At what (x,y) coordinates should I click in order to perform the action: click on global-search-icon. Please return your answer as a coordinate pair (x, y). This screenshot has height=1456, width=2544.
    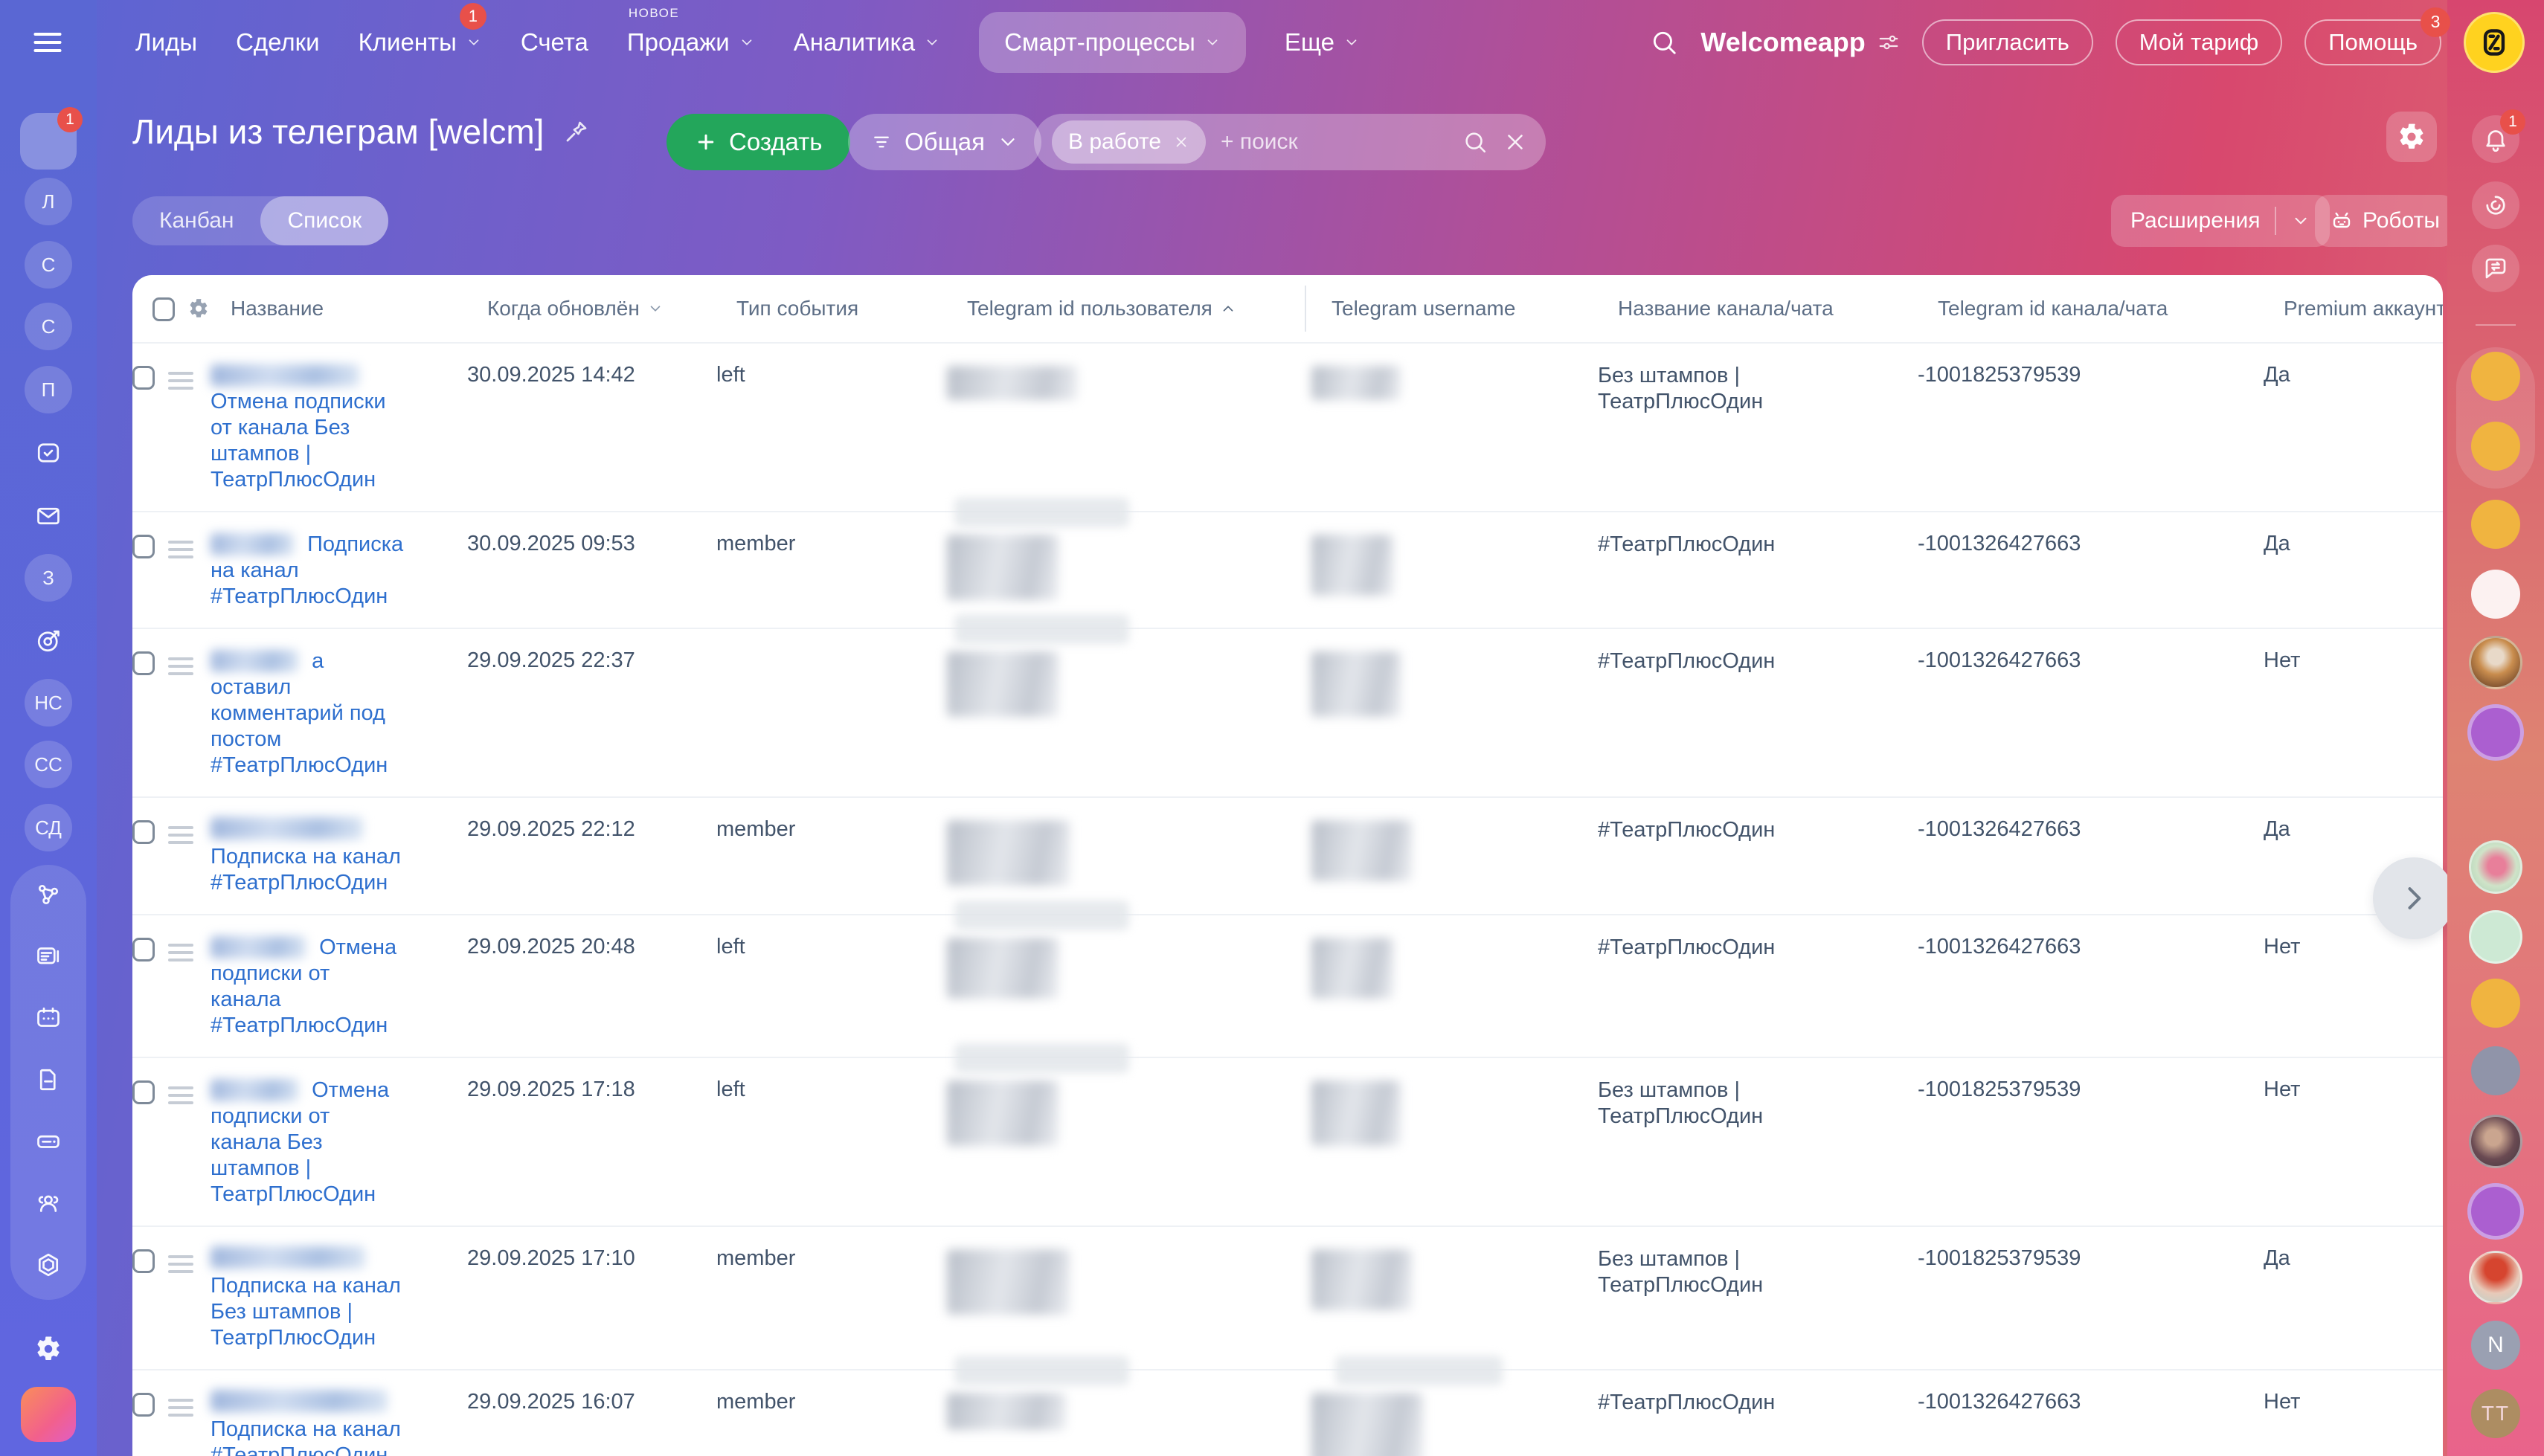
    Looking at the image, I should click on (1664, 42).